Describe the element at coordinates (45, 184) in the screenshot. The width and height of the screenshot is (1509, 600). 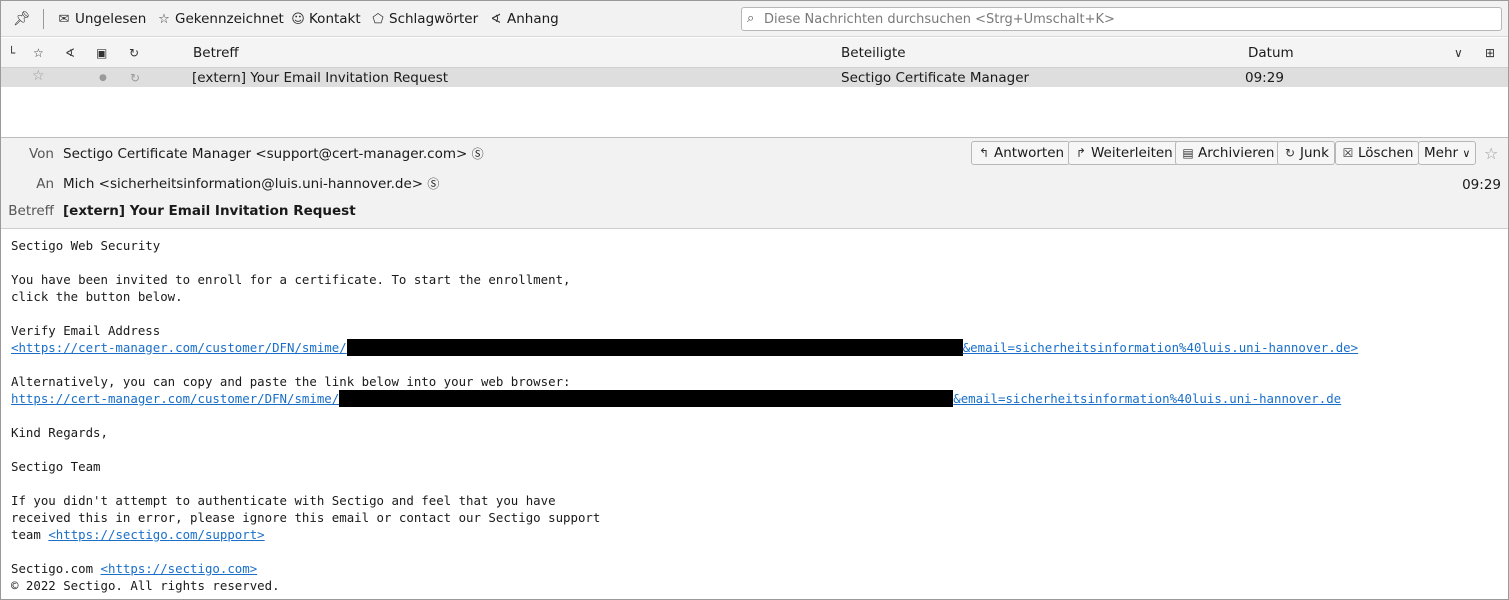
I see `to-label: An` at that location.